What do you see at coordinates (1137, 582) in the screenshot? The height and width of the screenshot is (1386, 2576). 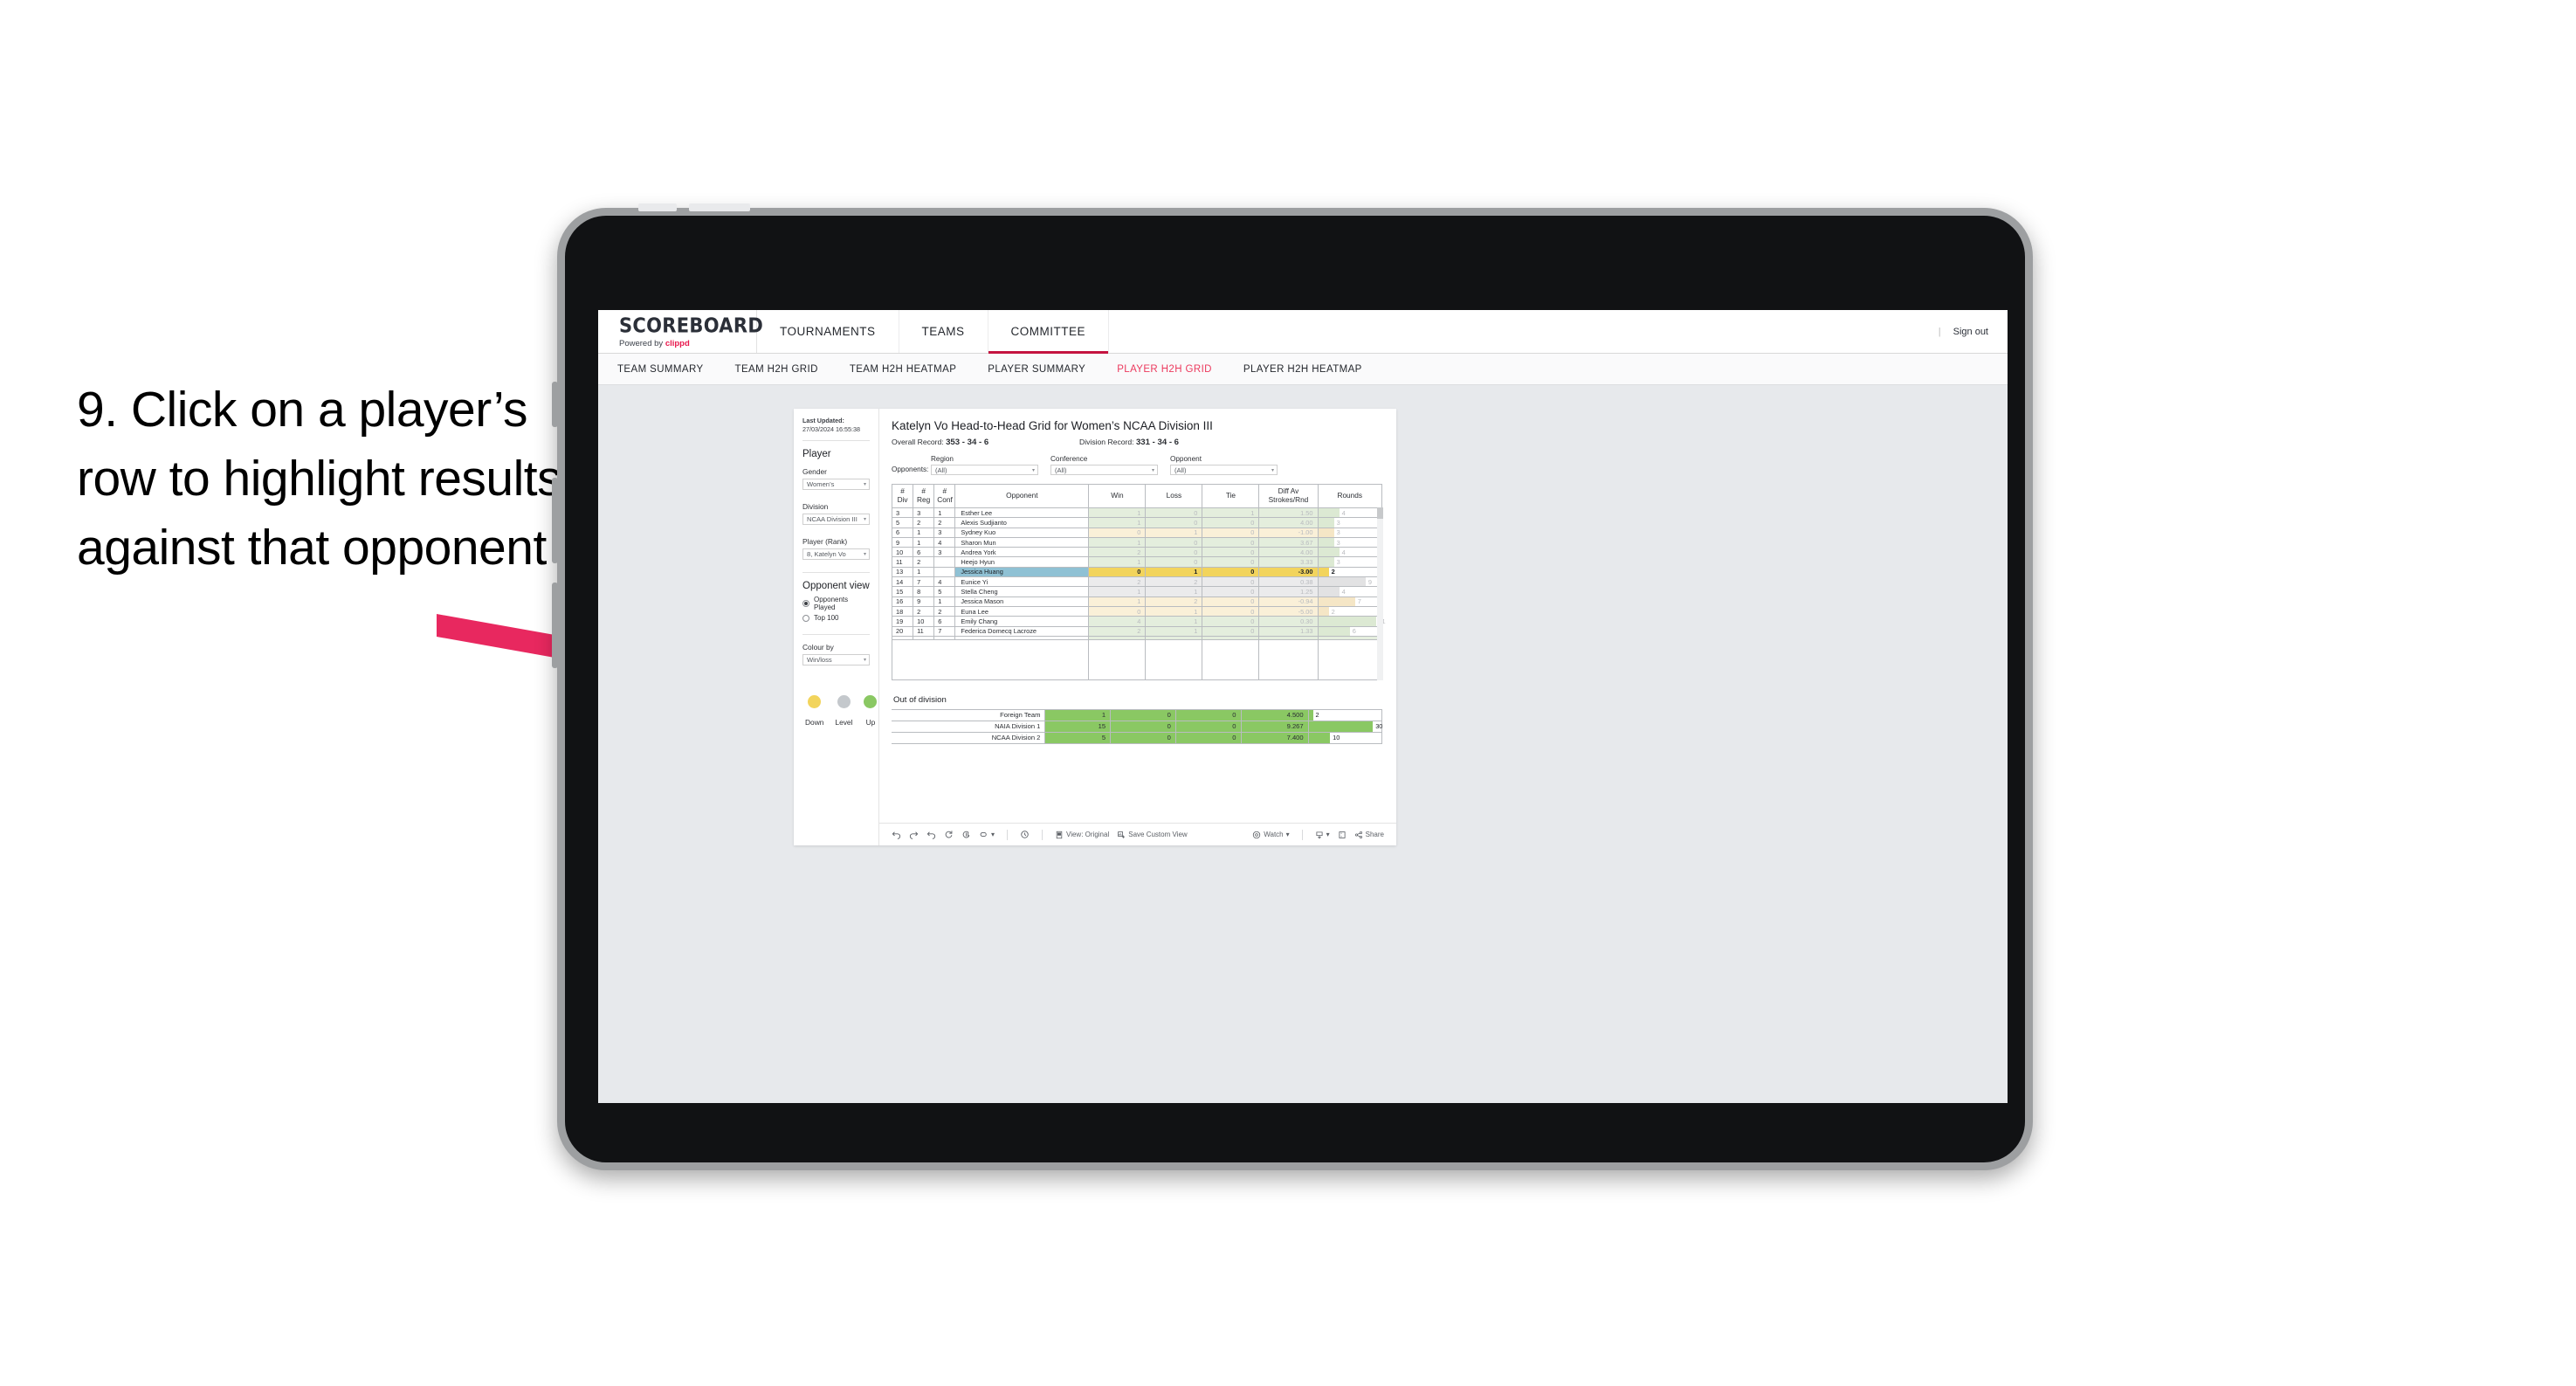 I see `table-row: 14 7 4 Eunice Yi 2 2 0 0.38 9` at bounding box center [1137, 582].